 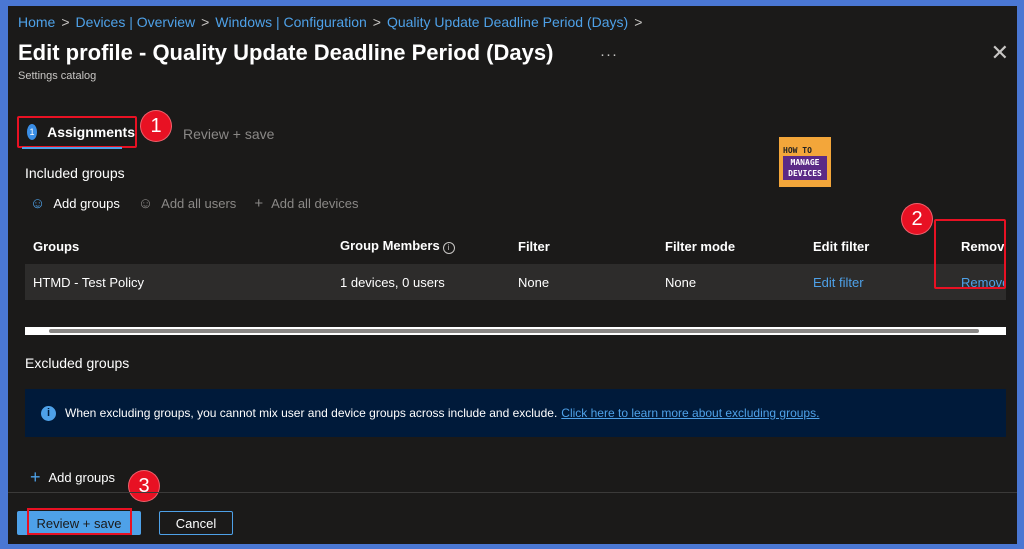 I want to click on logo-inner: MANAGE DEVICES, so click(x=805, y=167).